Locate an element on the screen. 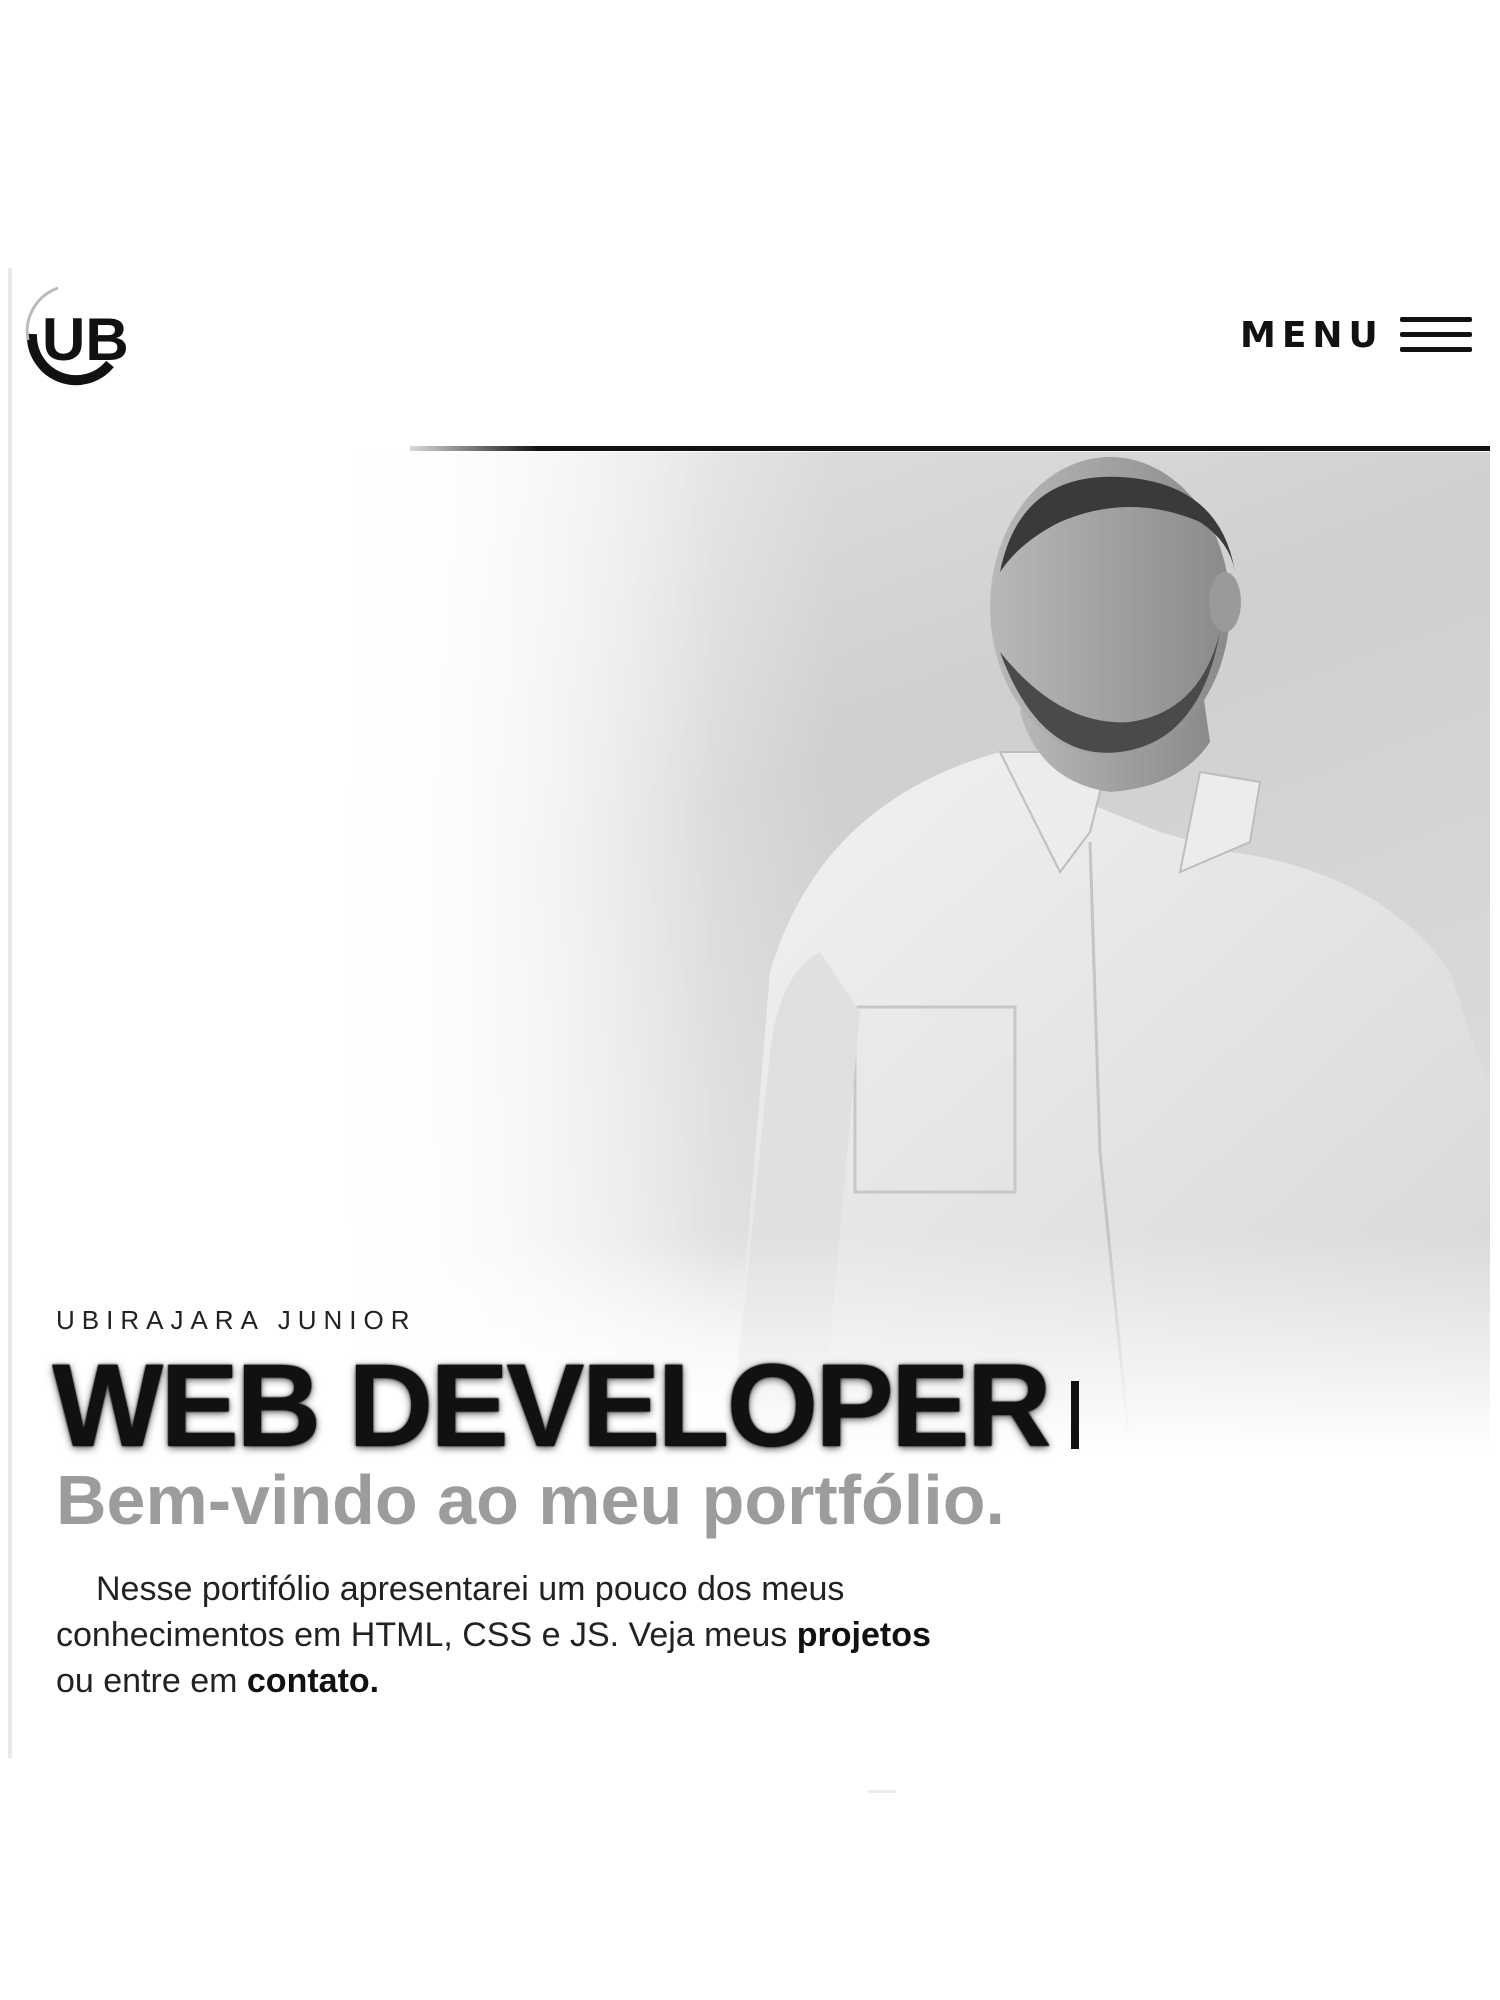 The image size is (1500, 2000). logo-icon: UB is located at coordinates (75, 335).